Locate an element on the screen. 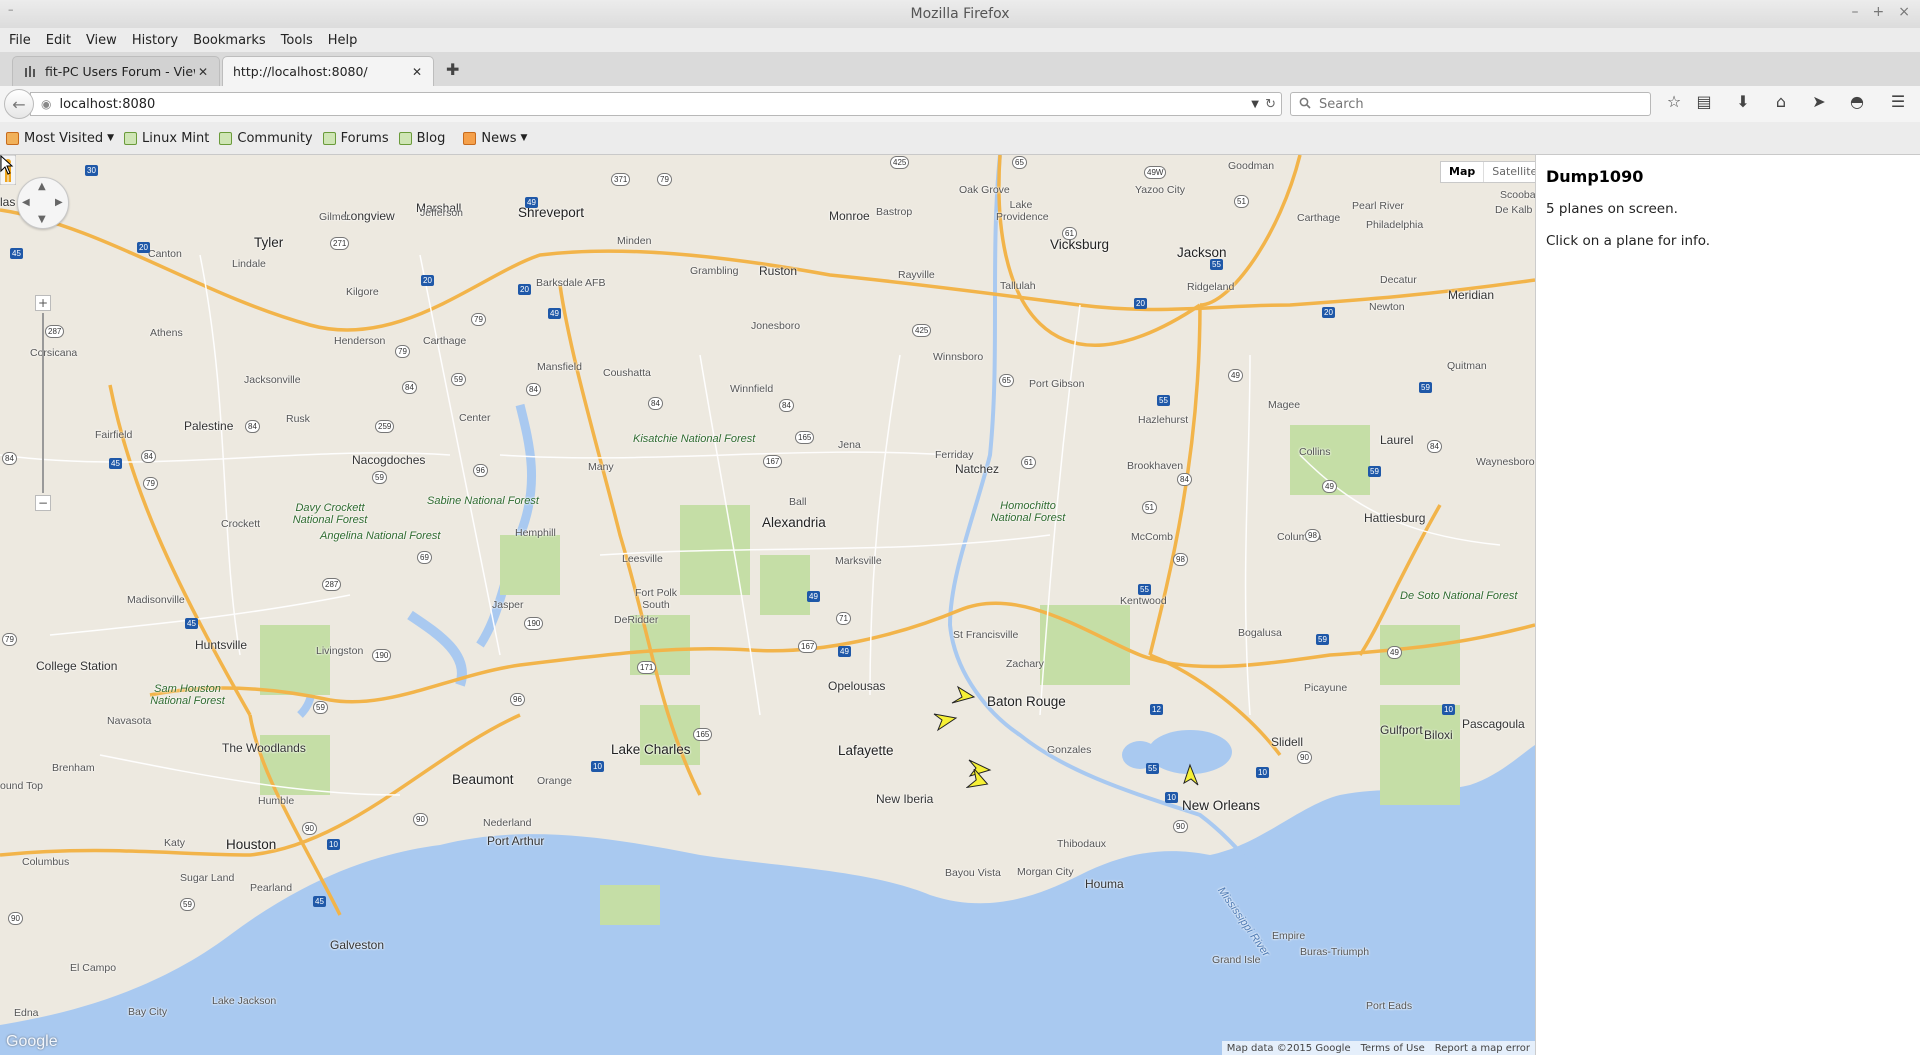  state-route-shield: 49 is located at coordinates (1235, 375).